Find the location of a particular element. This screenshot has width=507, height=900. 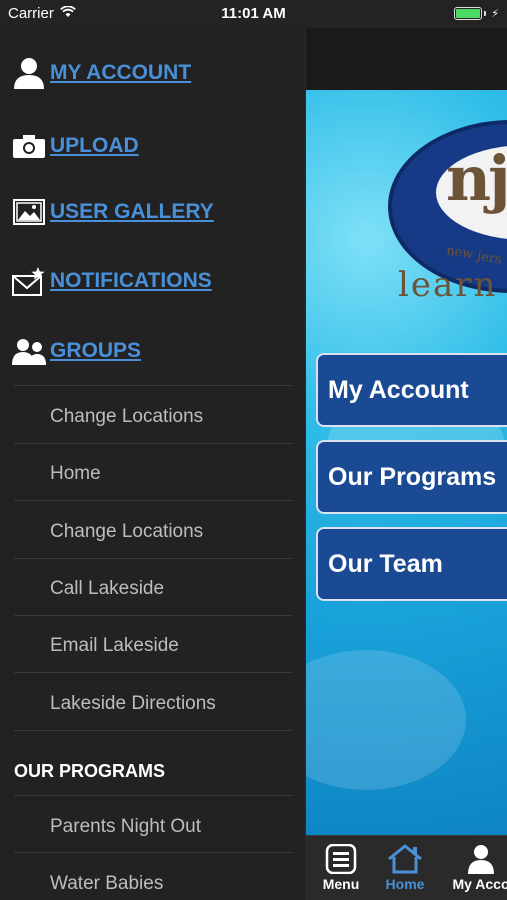

drawer-link-call-lakeside: Call Lakeside is located at coordinates (153, 588).